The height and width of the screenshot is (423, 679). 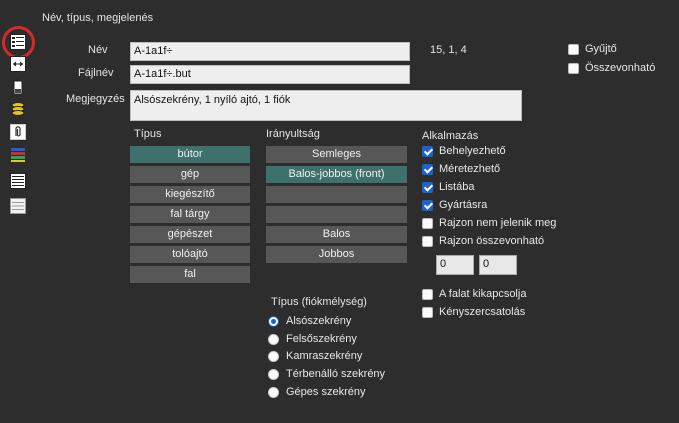 What do you see at coordinates (336, 154) in the screenshot?
I see `orientation-item-neutral: Semleges` at bounding box center [336, 154].